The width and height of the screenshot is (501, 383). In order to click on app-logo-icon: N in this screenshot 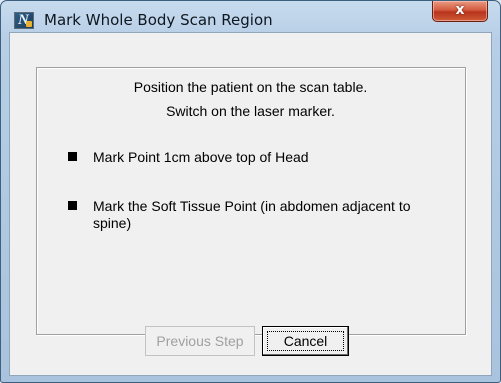, I will do `click(24, 20)`.